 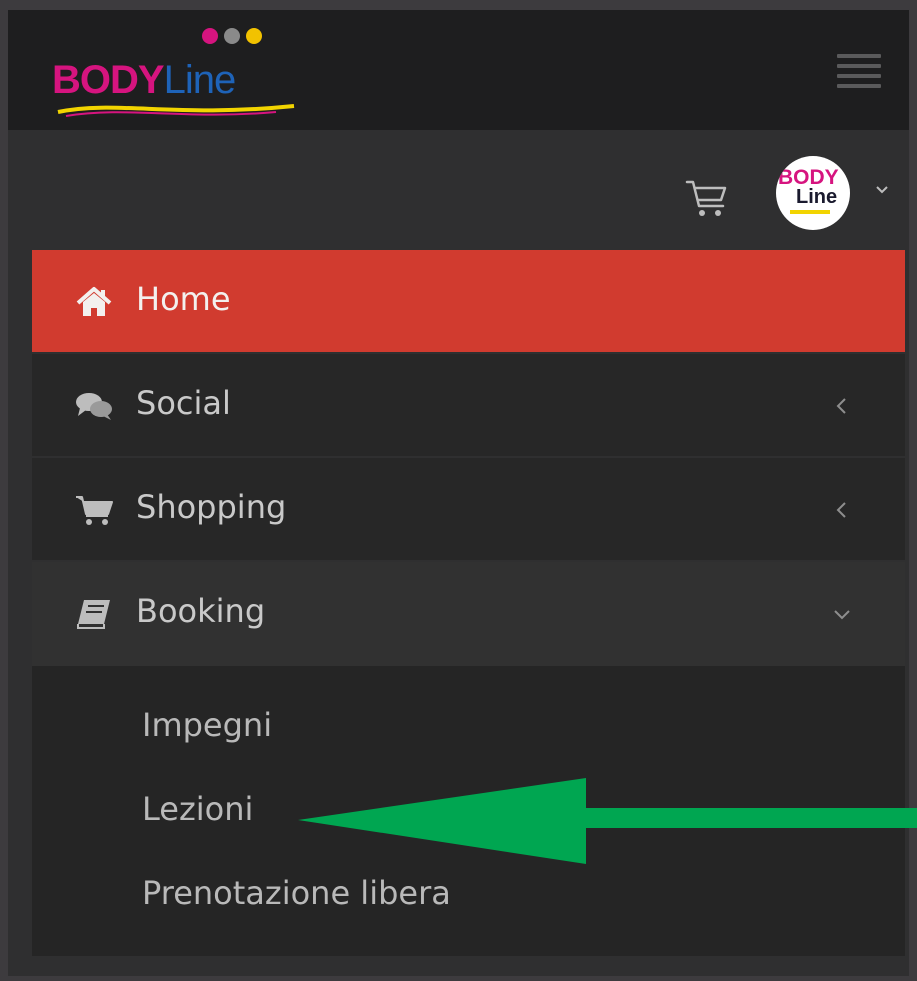 What do you see at coordinates (176, 110) in the screenshot?
I see `logo-swoosh` at bounding box center [176, 110].